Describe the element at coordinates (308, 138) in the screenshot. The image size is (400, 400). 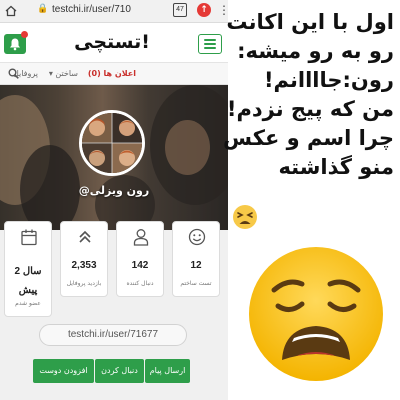
I see `caption-line: چرا اسم و عکس` at that location.